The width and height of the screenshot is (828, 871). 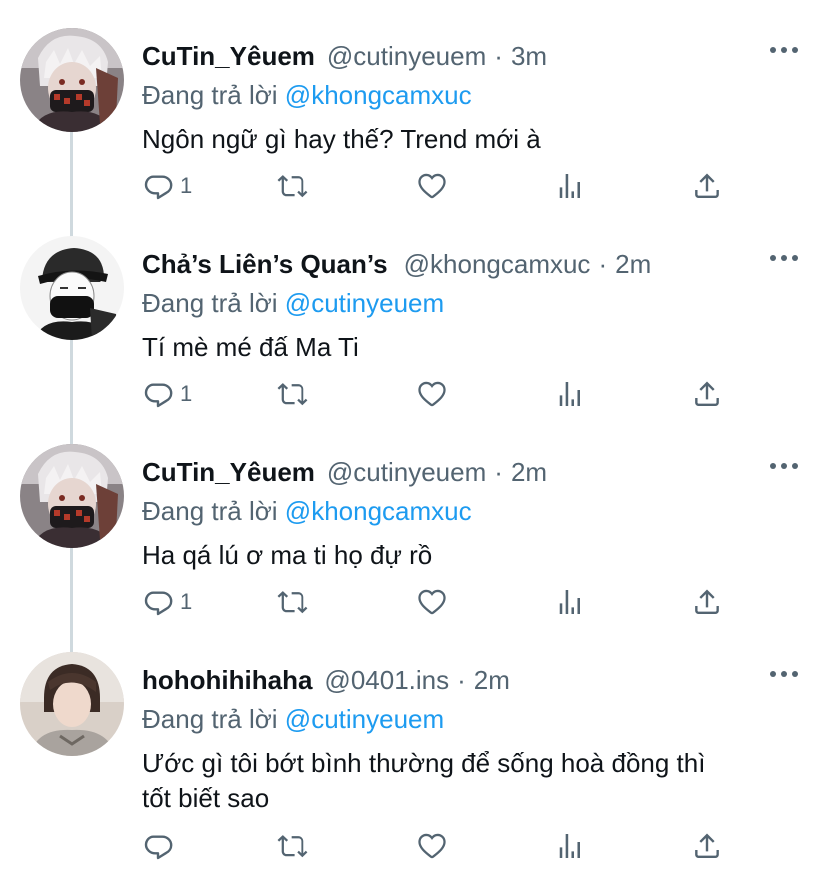 I want to click on tweet-text: Tí mè mé đấ Ma Ti, so click(x=250, y=347).